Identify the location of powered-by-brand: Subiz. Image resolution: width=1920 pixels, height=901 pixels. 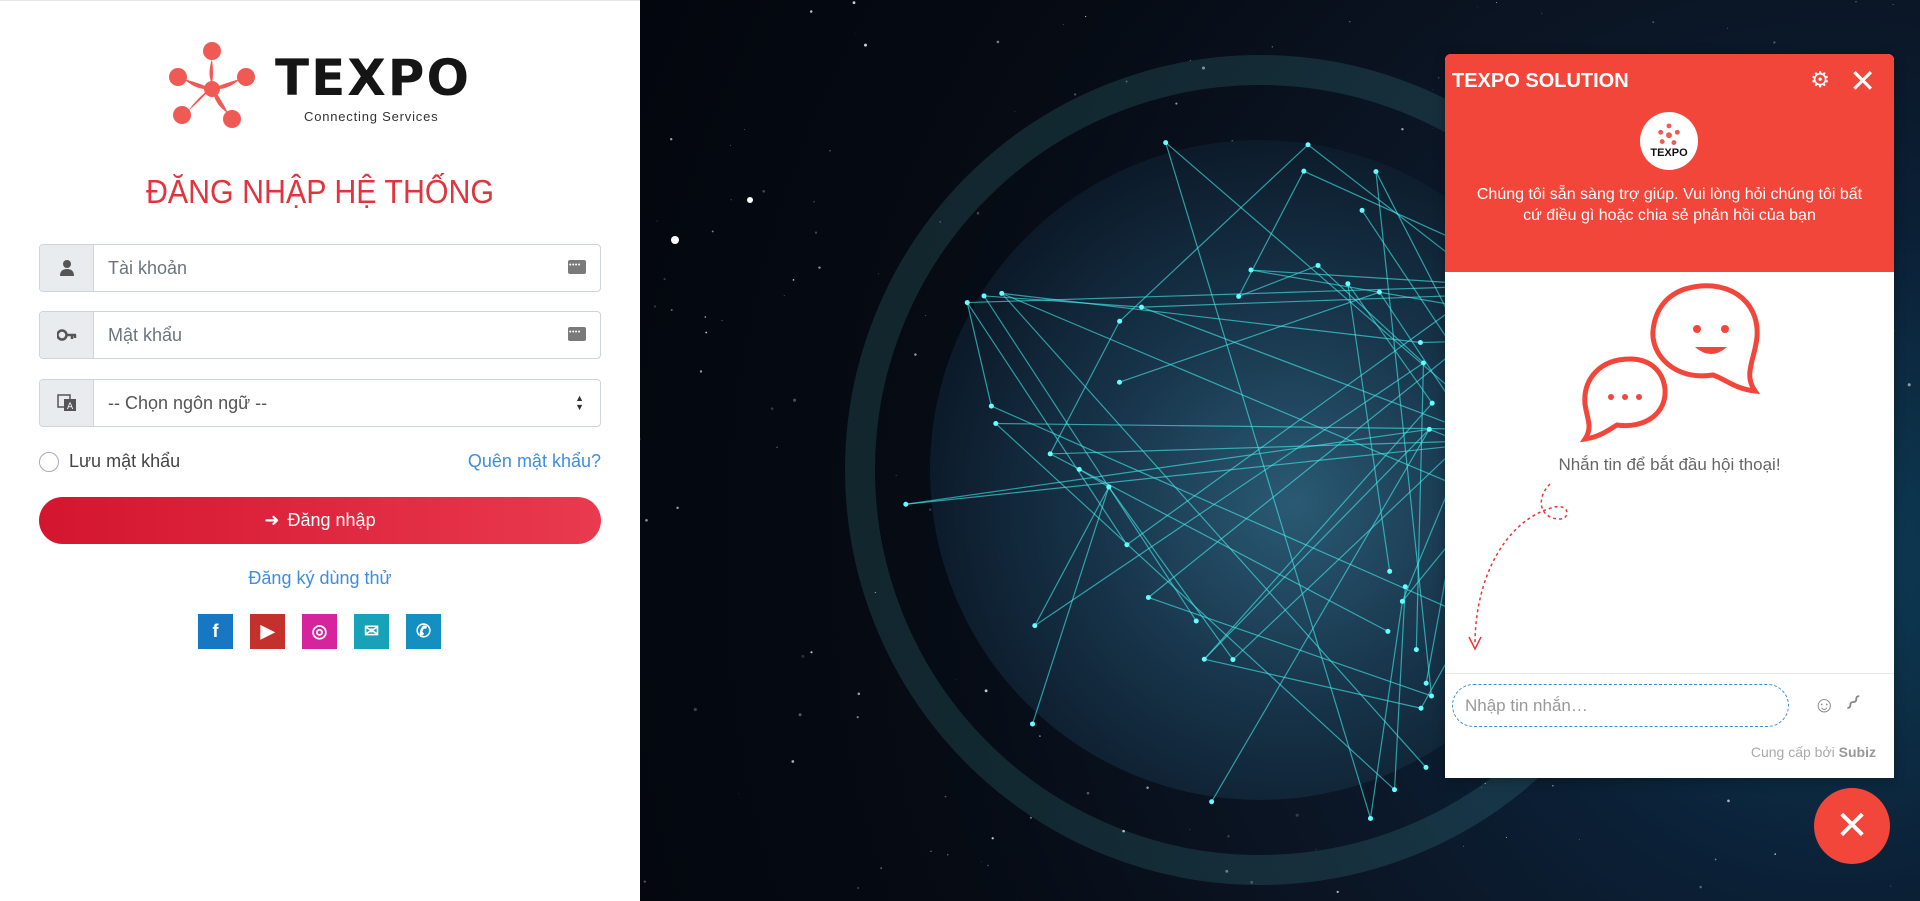
(1857, 752).